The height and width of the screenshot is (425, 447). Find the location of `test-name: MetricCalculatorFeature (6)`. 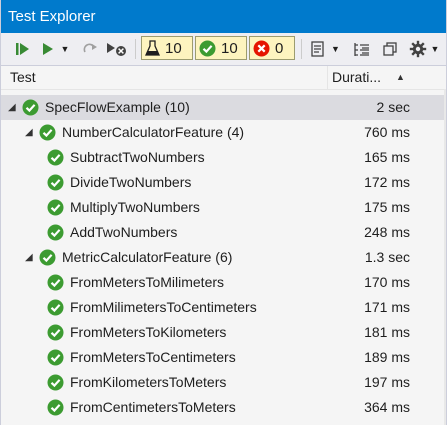

test-name: MetricCalculatorFeature (6) is located at coordinates (147, 257).